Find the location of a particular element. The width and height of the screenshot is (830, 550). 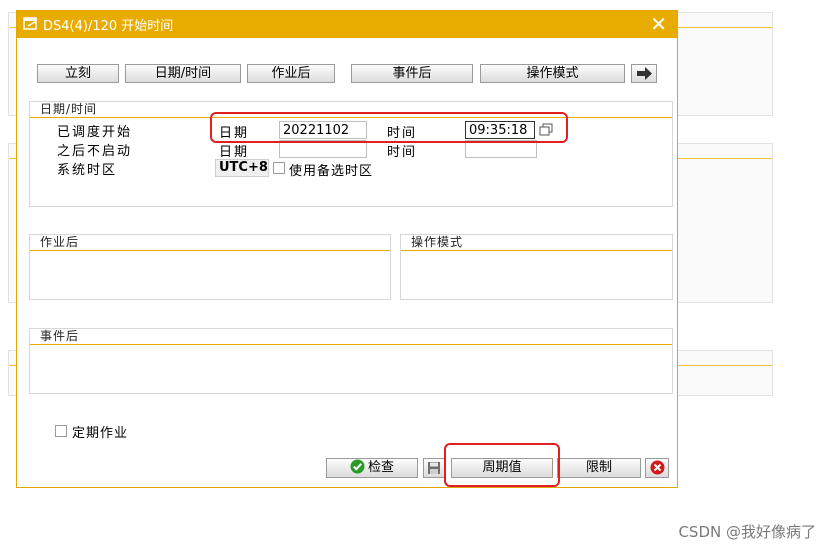

alt-timezone-checkbox is located at coordinates (279, 168).